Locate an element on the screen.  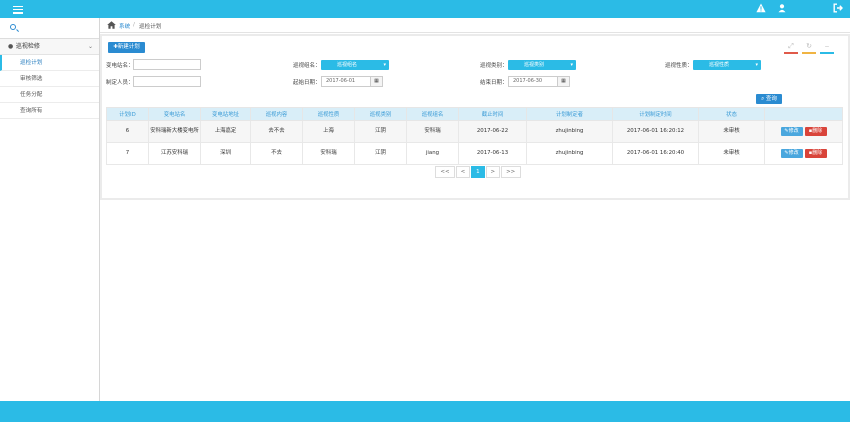
search-button-label: 查询 is located at coordinates (771, 99).